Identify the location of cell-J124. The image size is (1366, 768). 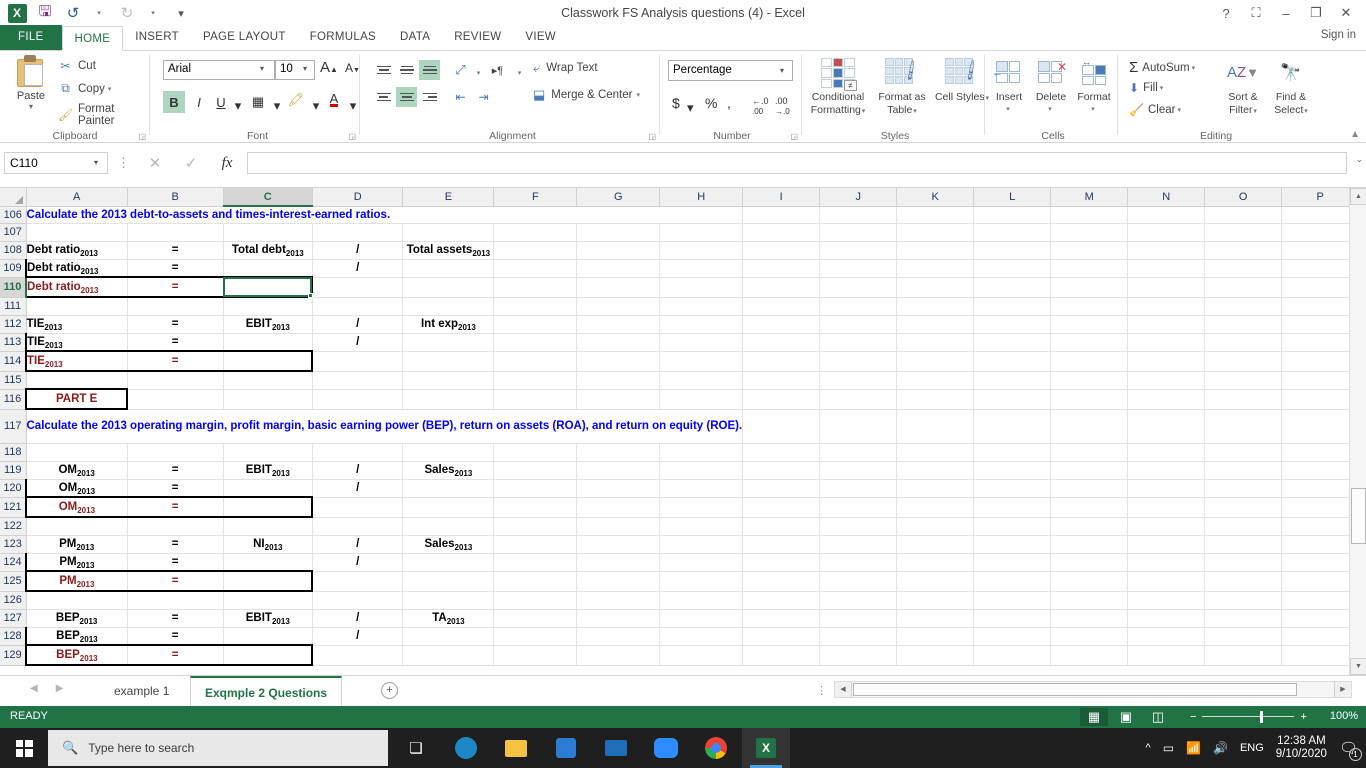
(858, 562).